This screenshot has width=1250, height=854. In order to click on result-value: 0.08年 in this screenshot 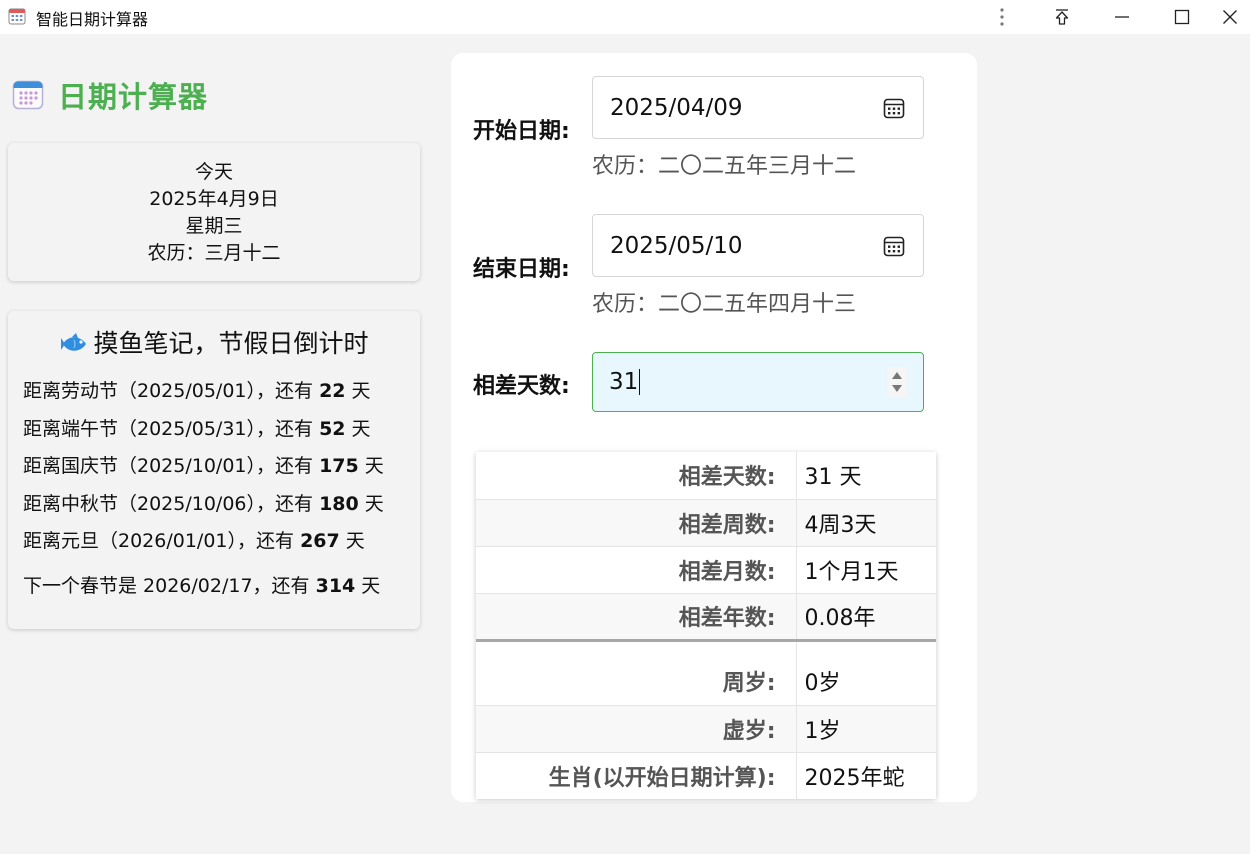, I will do `click(866, 617)`.